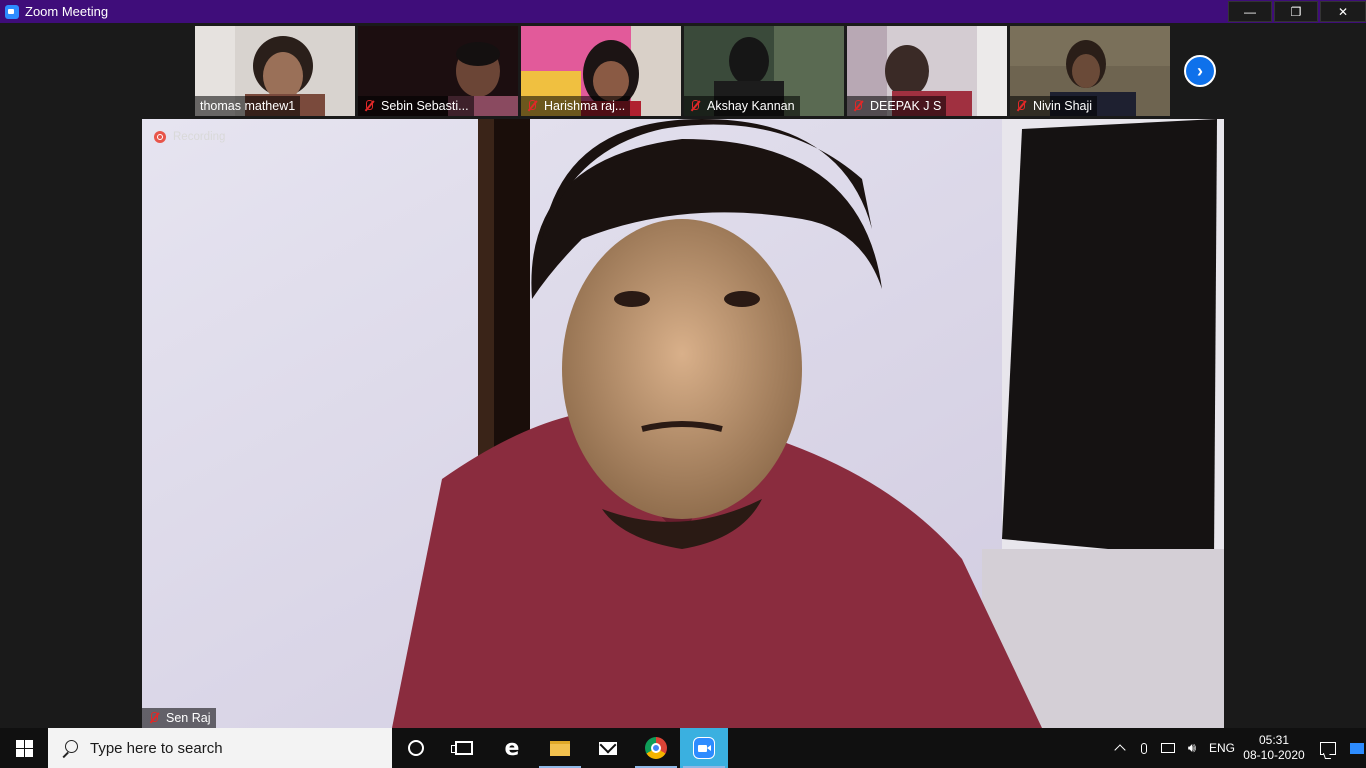 Image resolution: width=1366 pixels, height=768 pixels. I want to click on chevron-right-icon: ›, so click(1200, 70).